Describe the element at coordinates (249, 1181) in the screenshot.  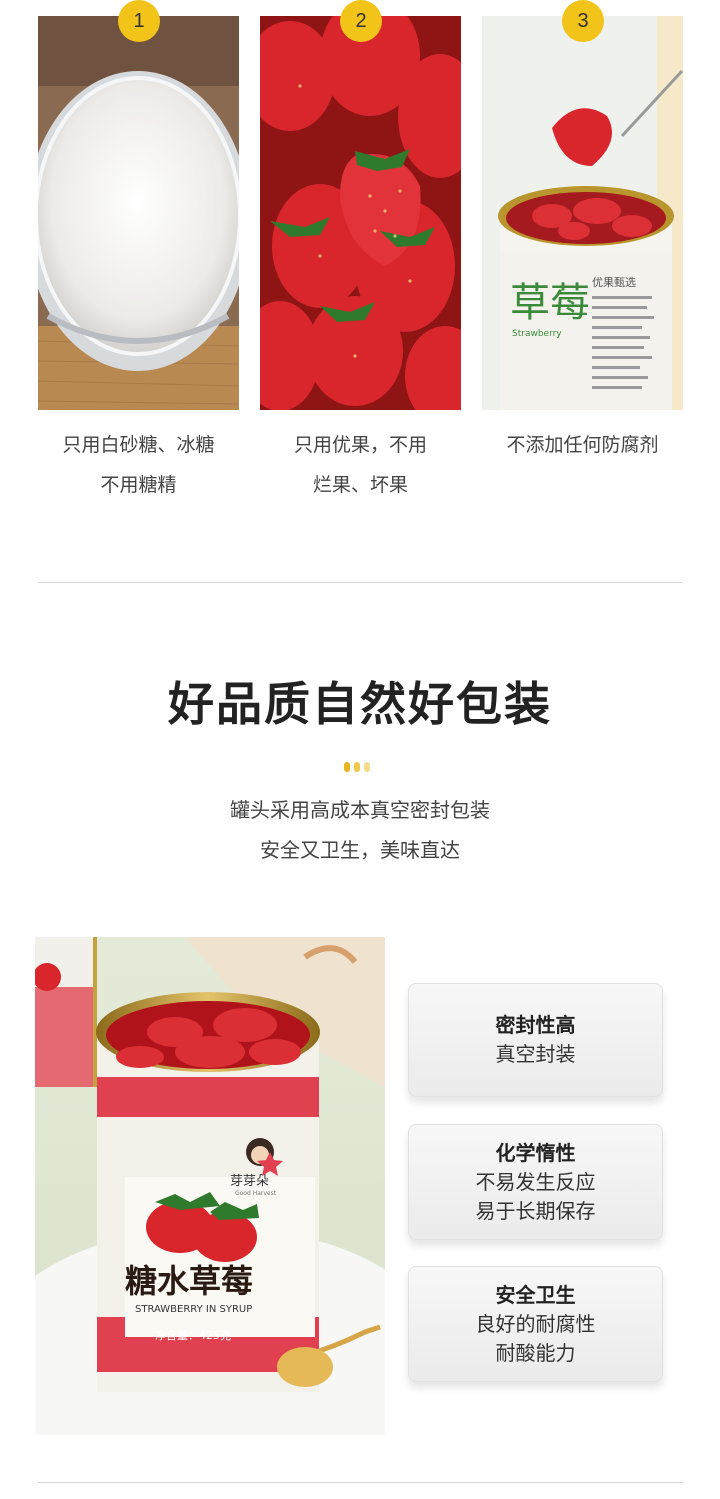
I see `can-brand: 芽芽朵` at that location.